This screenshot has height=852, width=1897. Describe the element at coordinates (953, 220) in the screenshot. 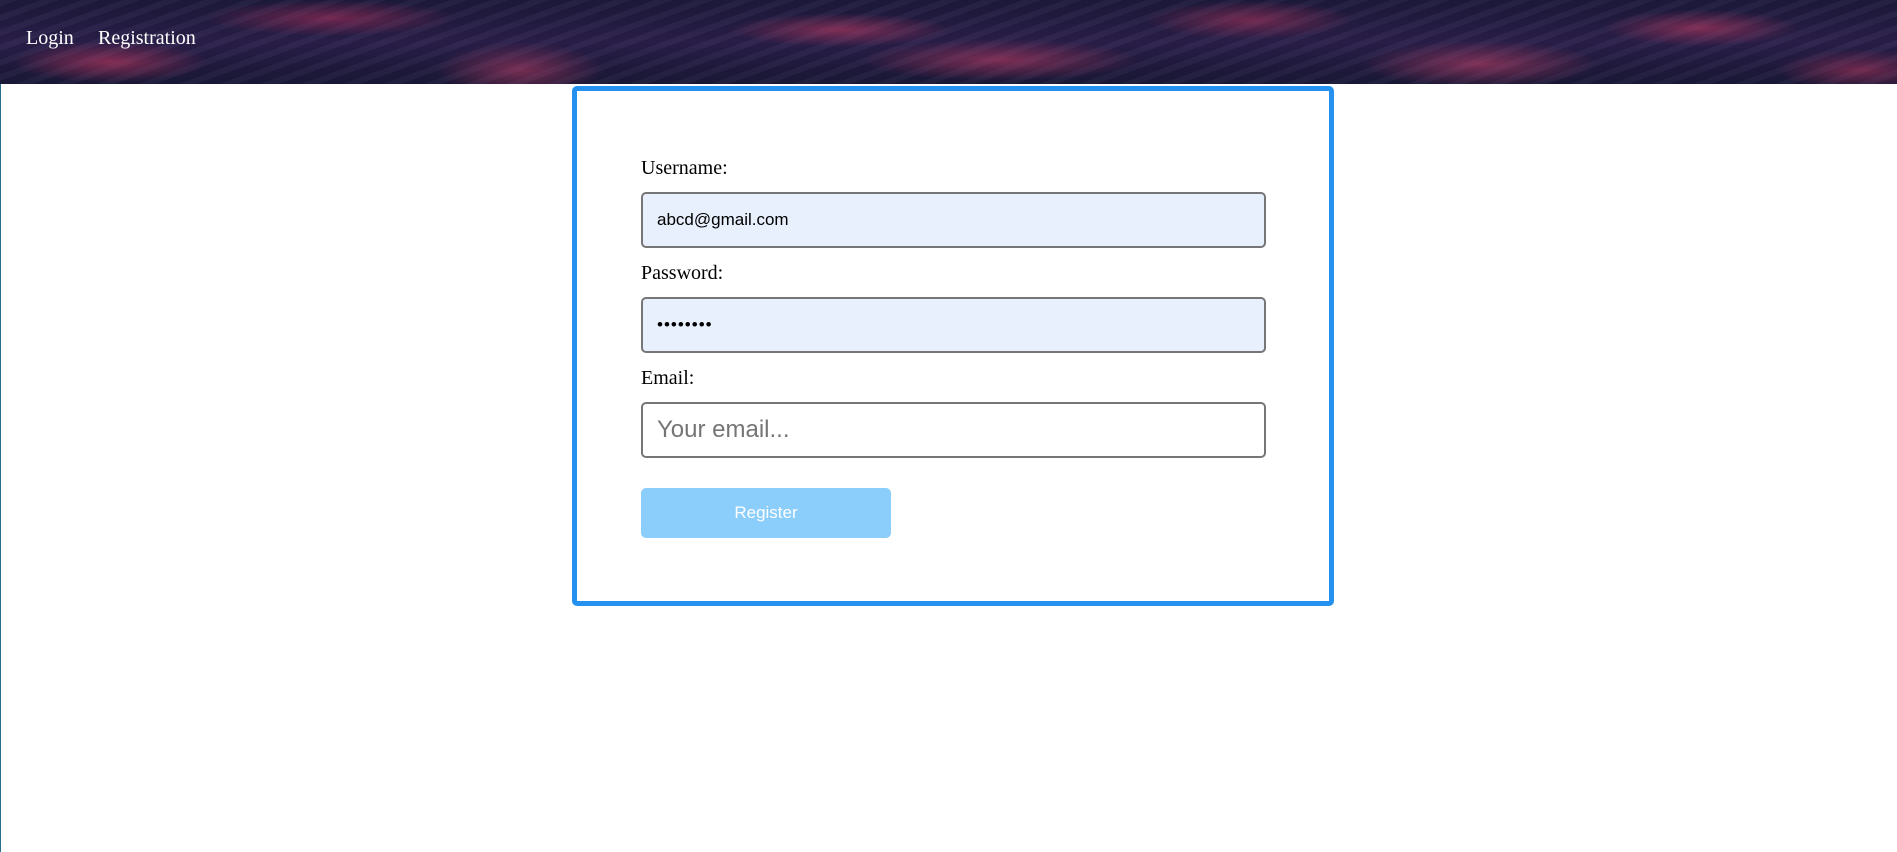

I see `username-input` at that location.